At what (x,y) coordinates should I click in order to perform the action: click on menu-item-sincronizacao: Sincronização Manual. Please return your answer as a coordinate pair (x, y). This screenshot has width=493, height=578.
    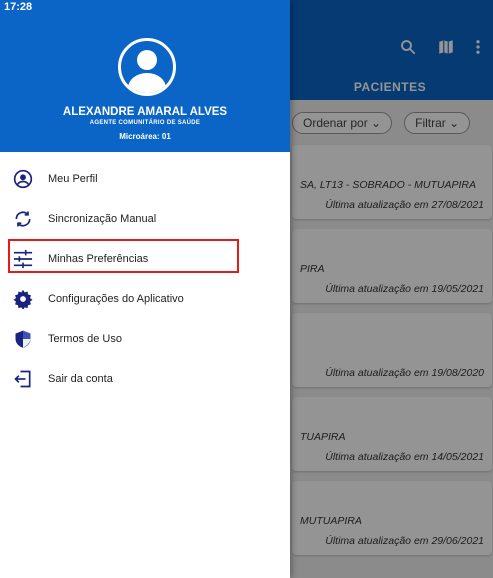
    Looking at the image, I should click on (152, 219).